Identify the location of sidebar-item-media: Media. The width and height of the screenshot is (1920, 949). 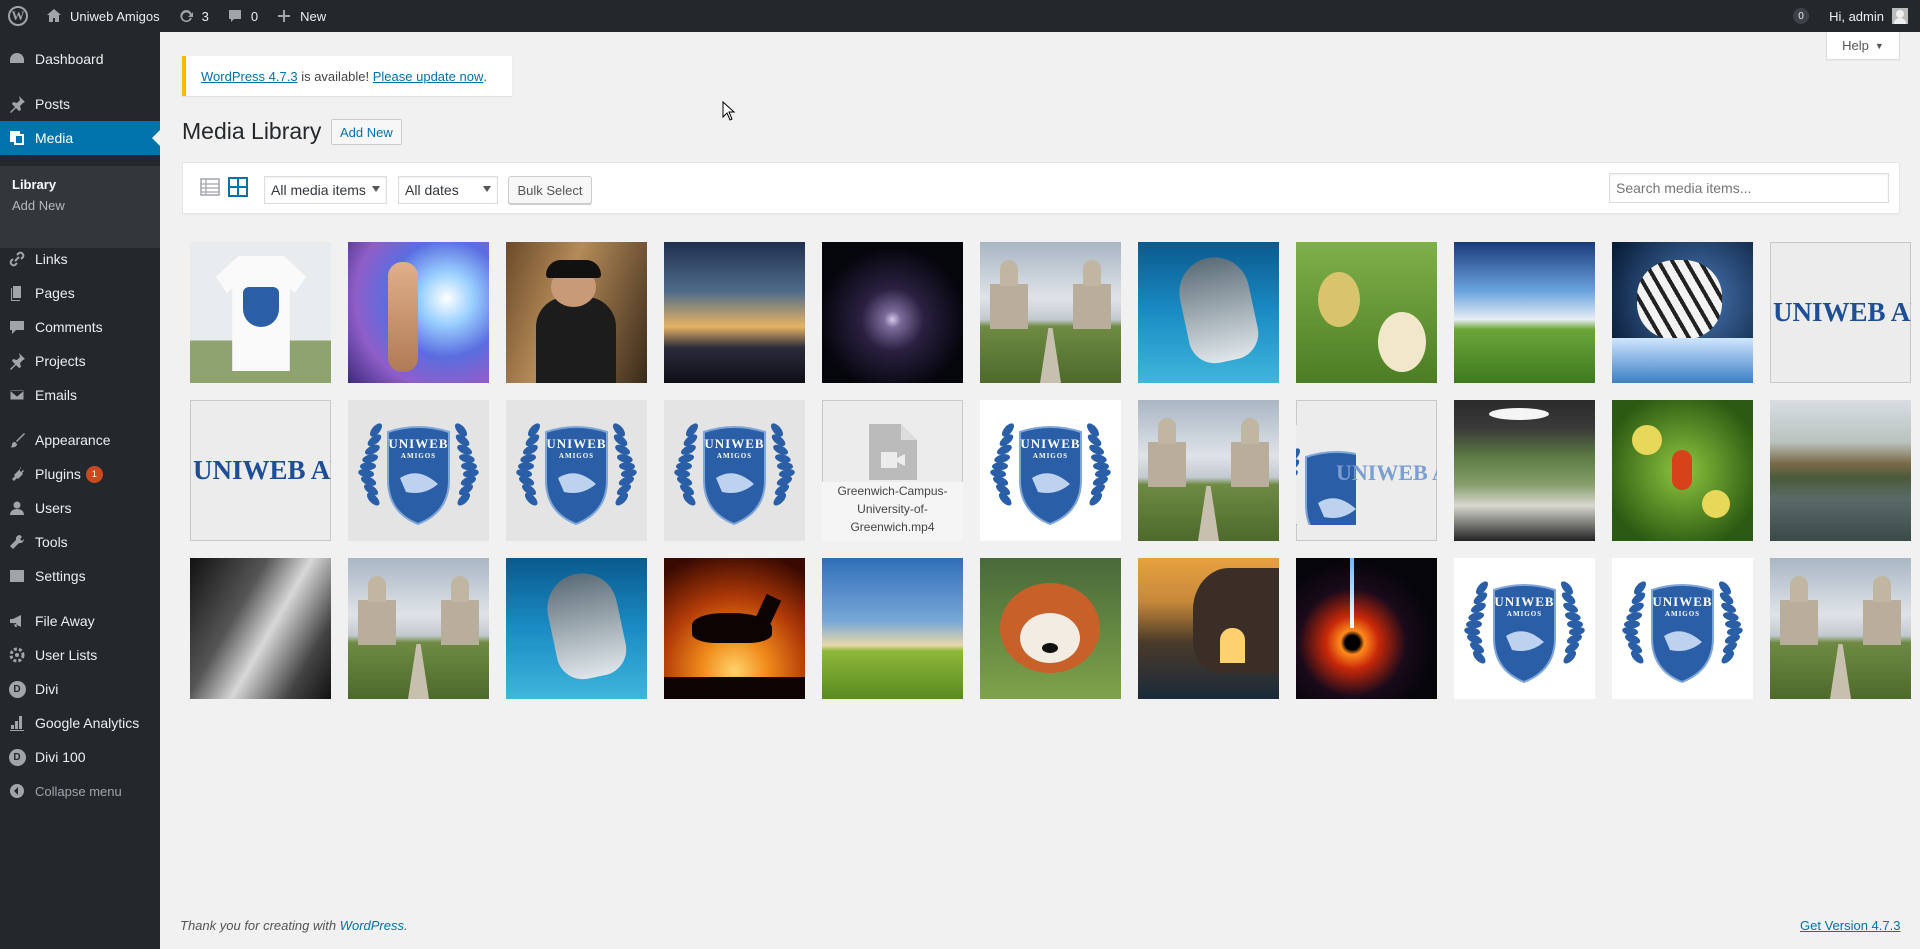
(80, 138).